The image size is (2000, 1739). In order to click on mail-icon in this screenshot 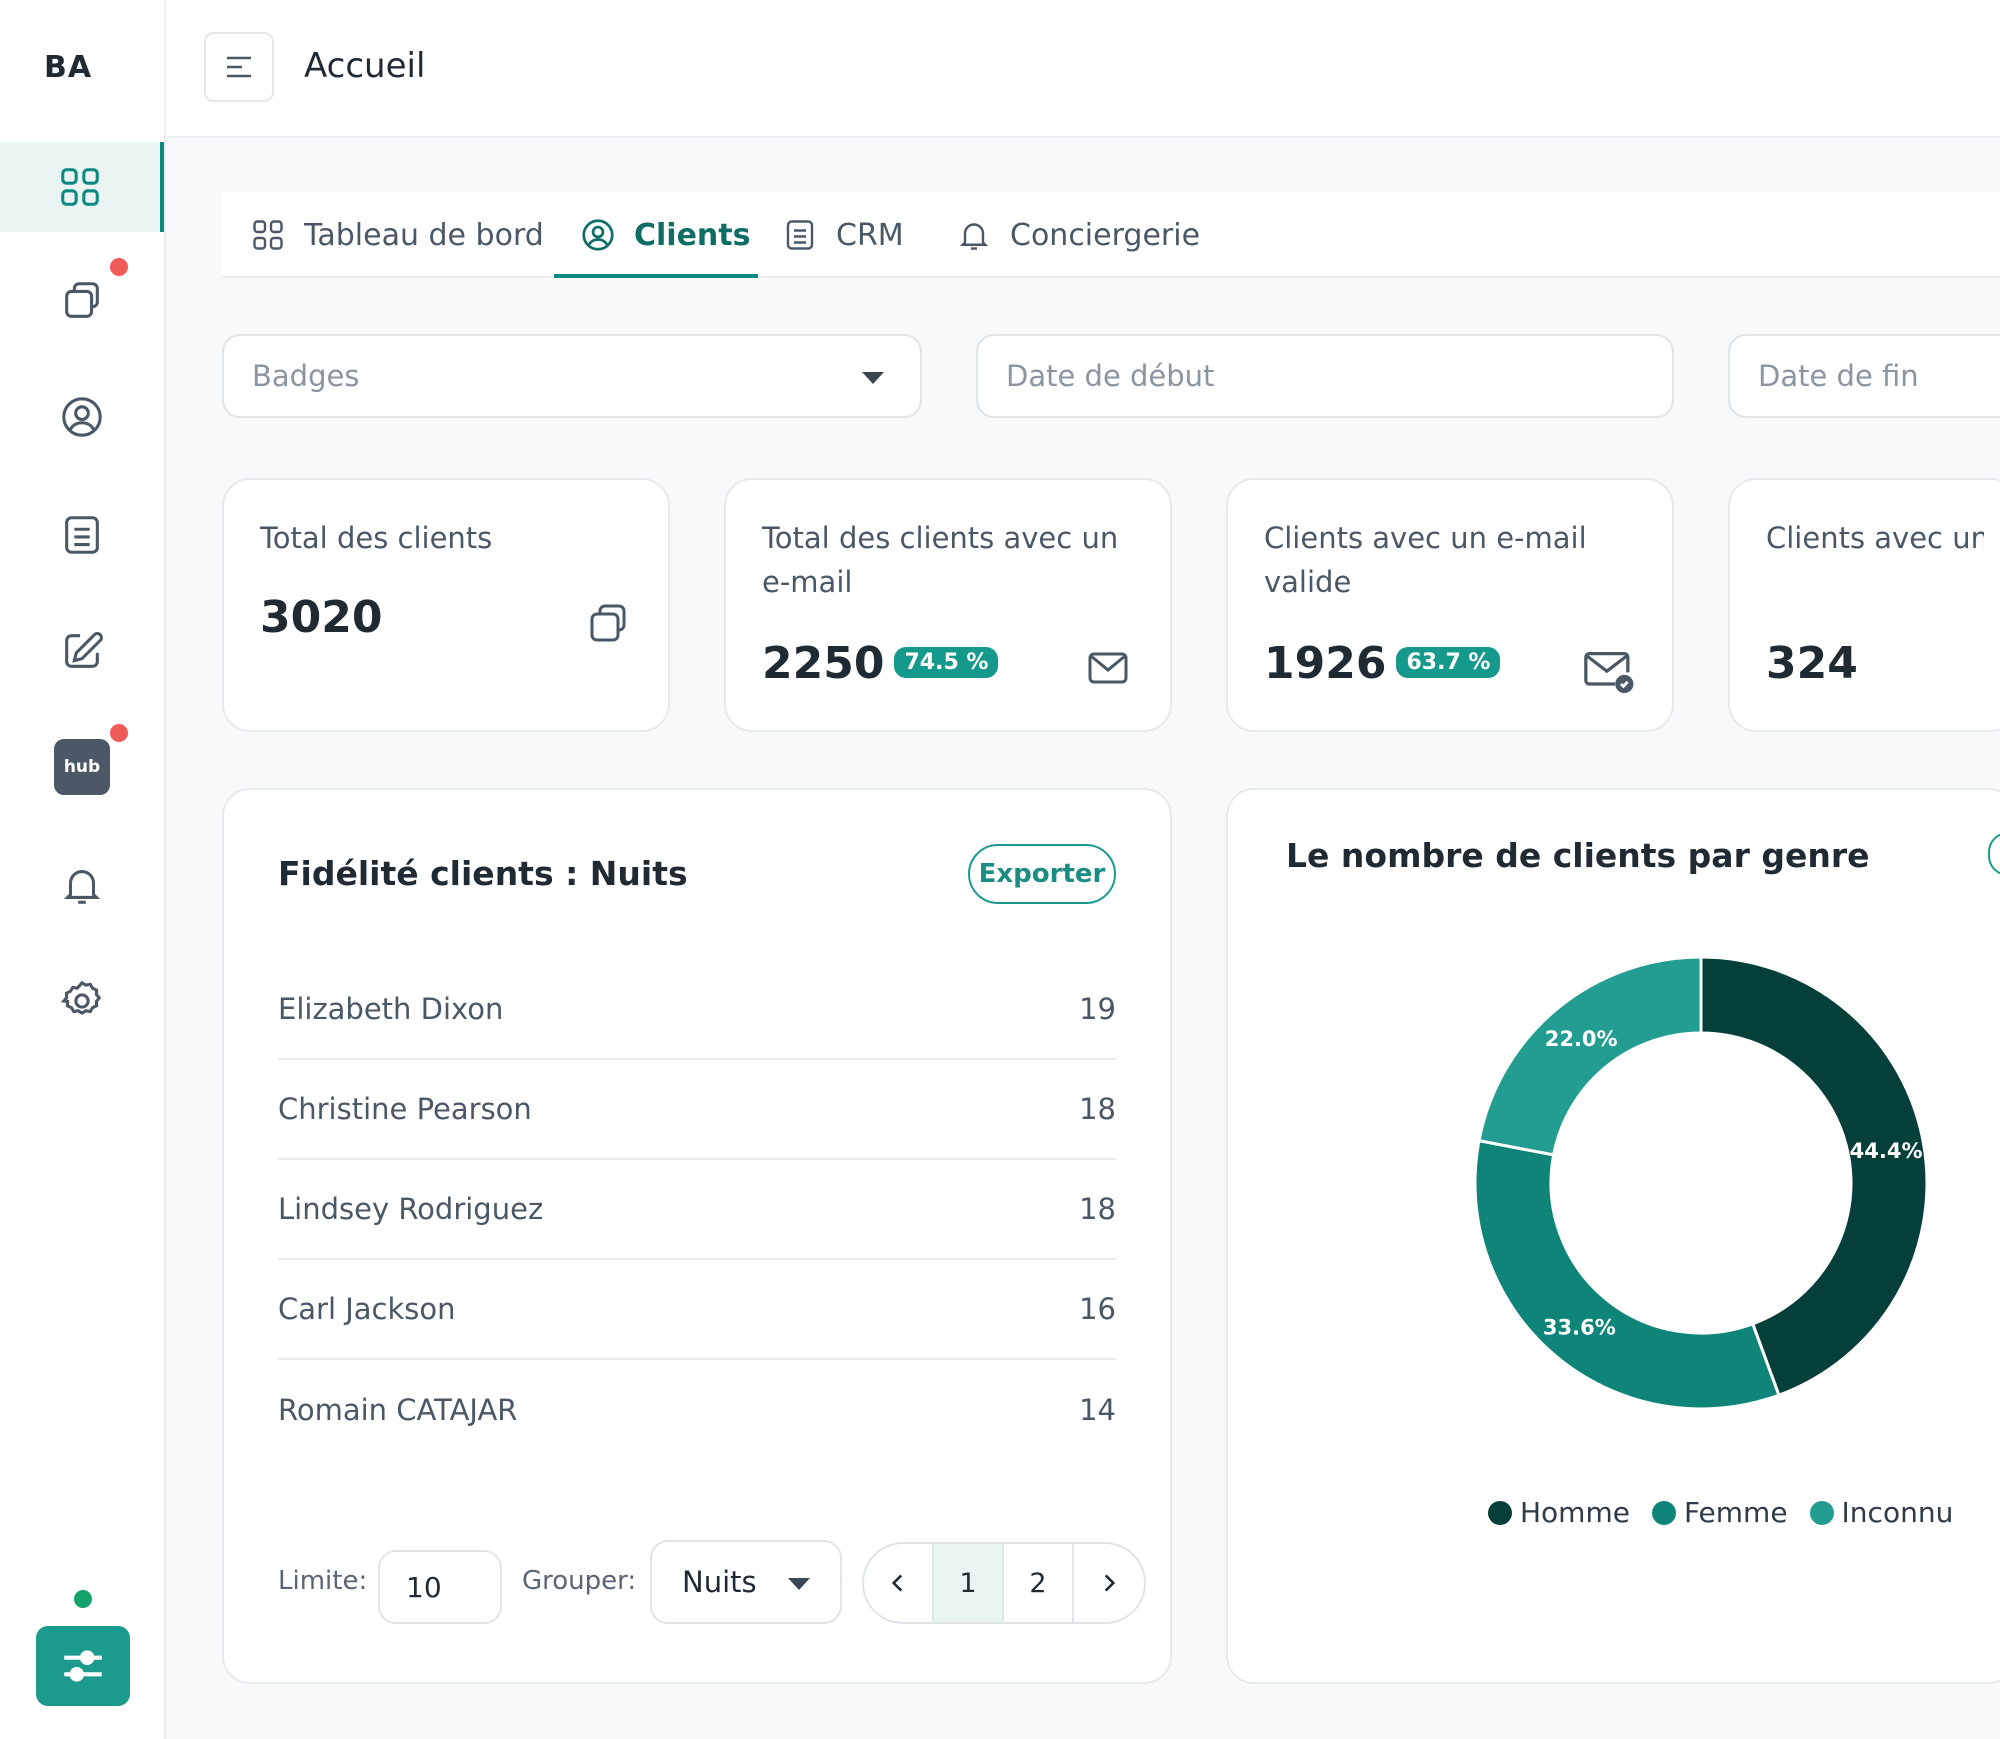, I will do `click(1108, 668)`.